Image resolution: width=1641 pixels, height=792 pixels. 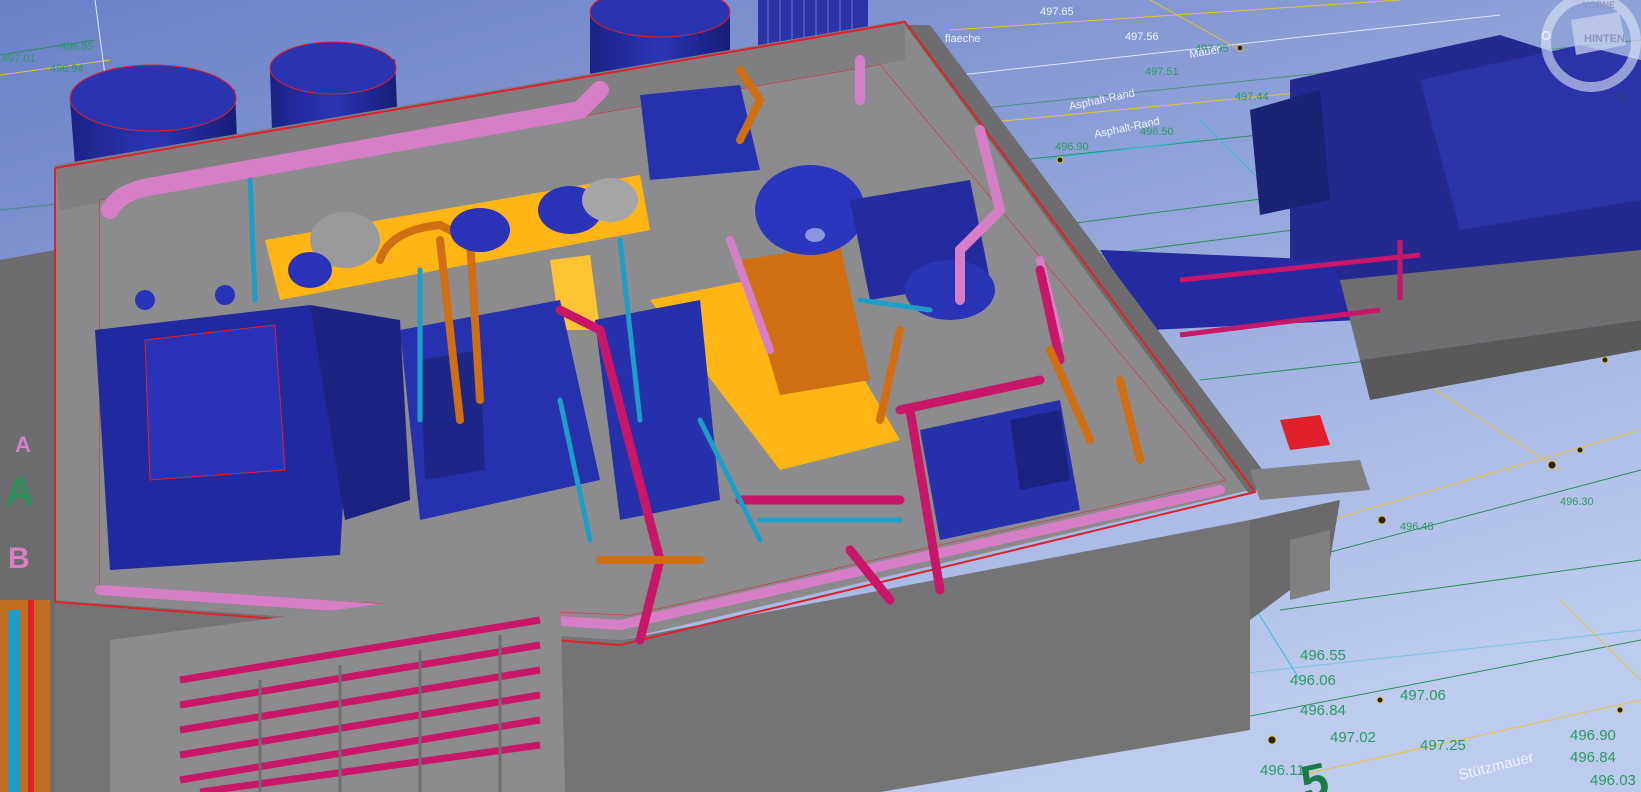 I want to click on height-label: 496.55, so click(x=1323, y=655).